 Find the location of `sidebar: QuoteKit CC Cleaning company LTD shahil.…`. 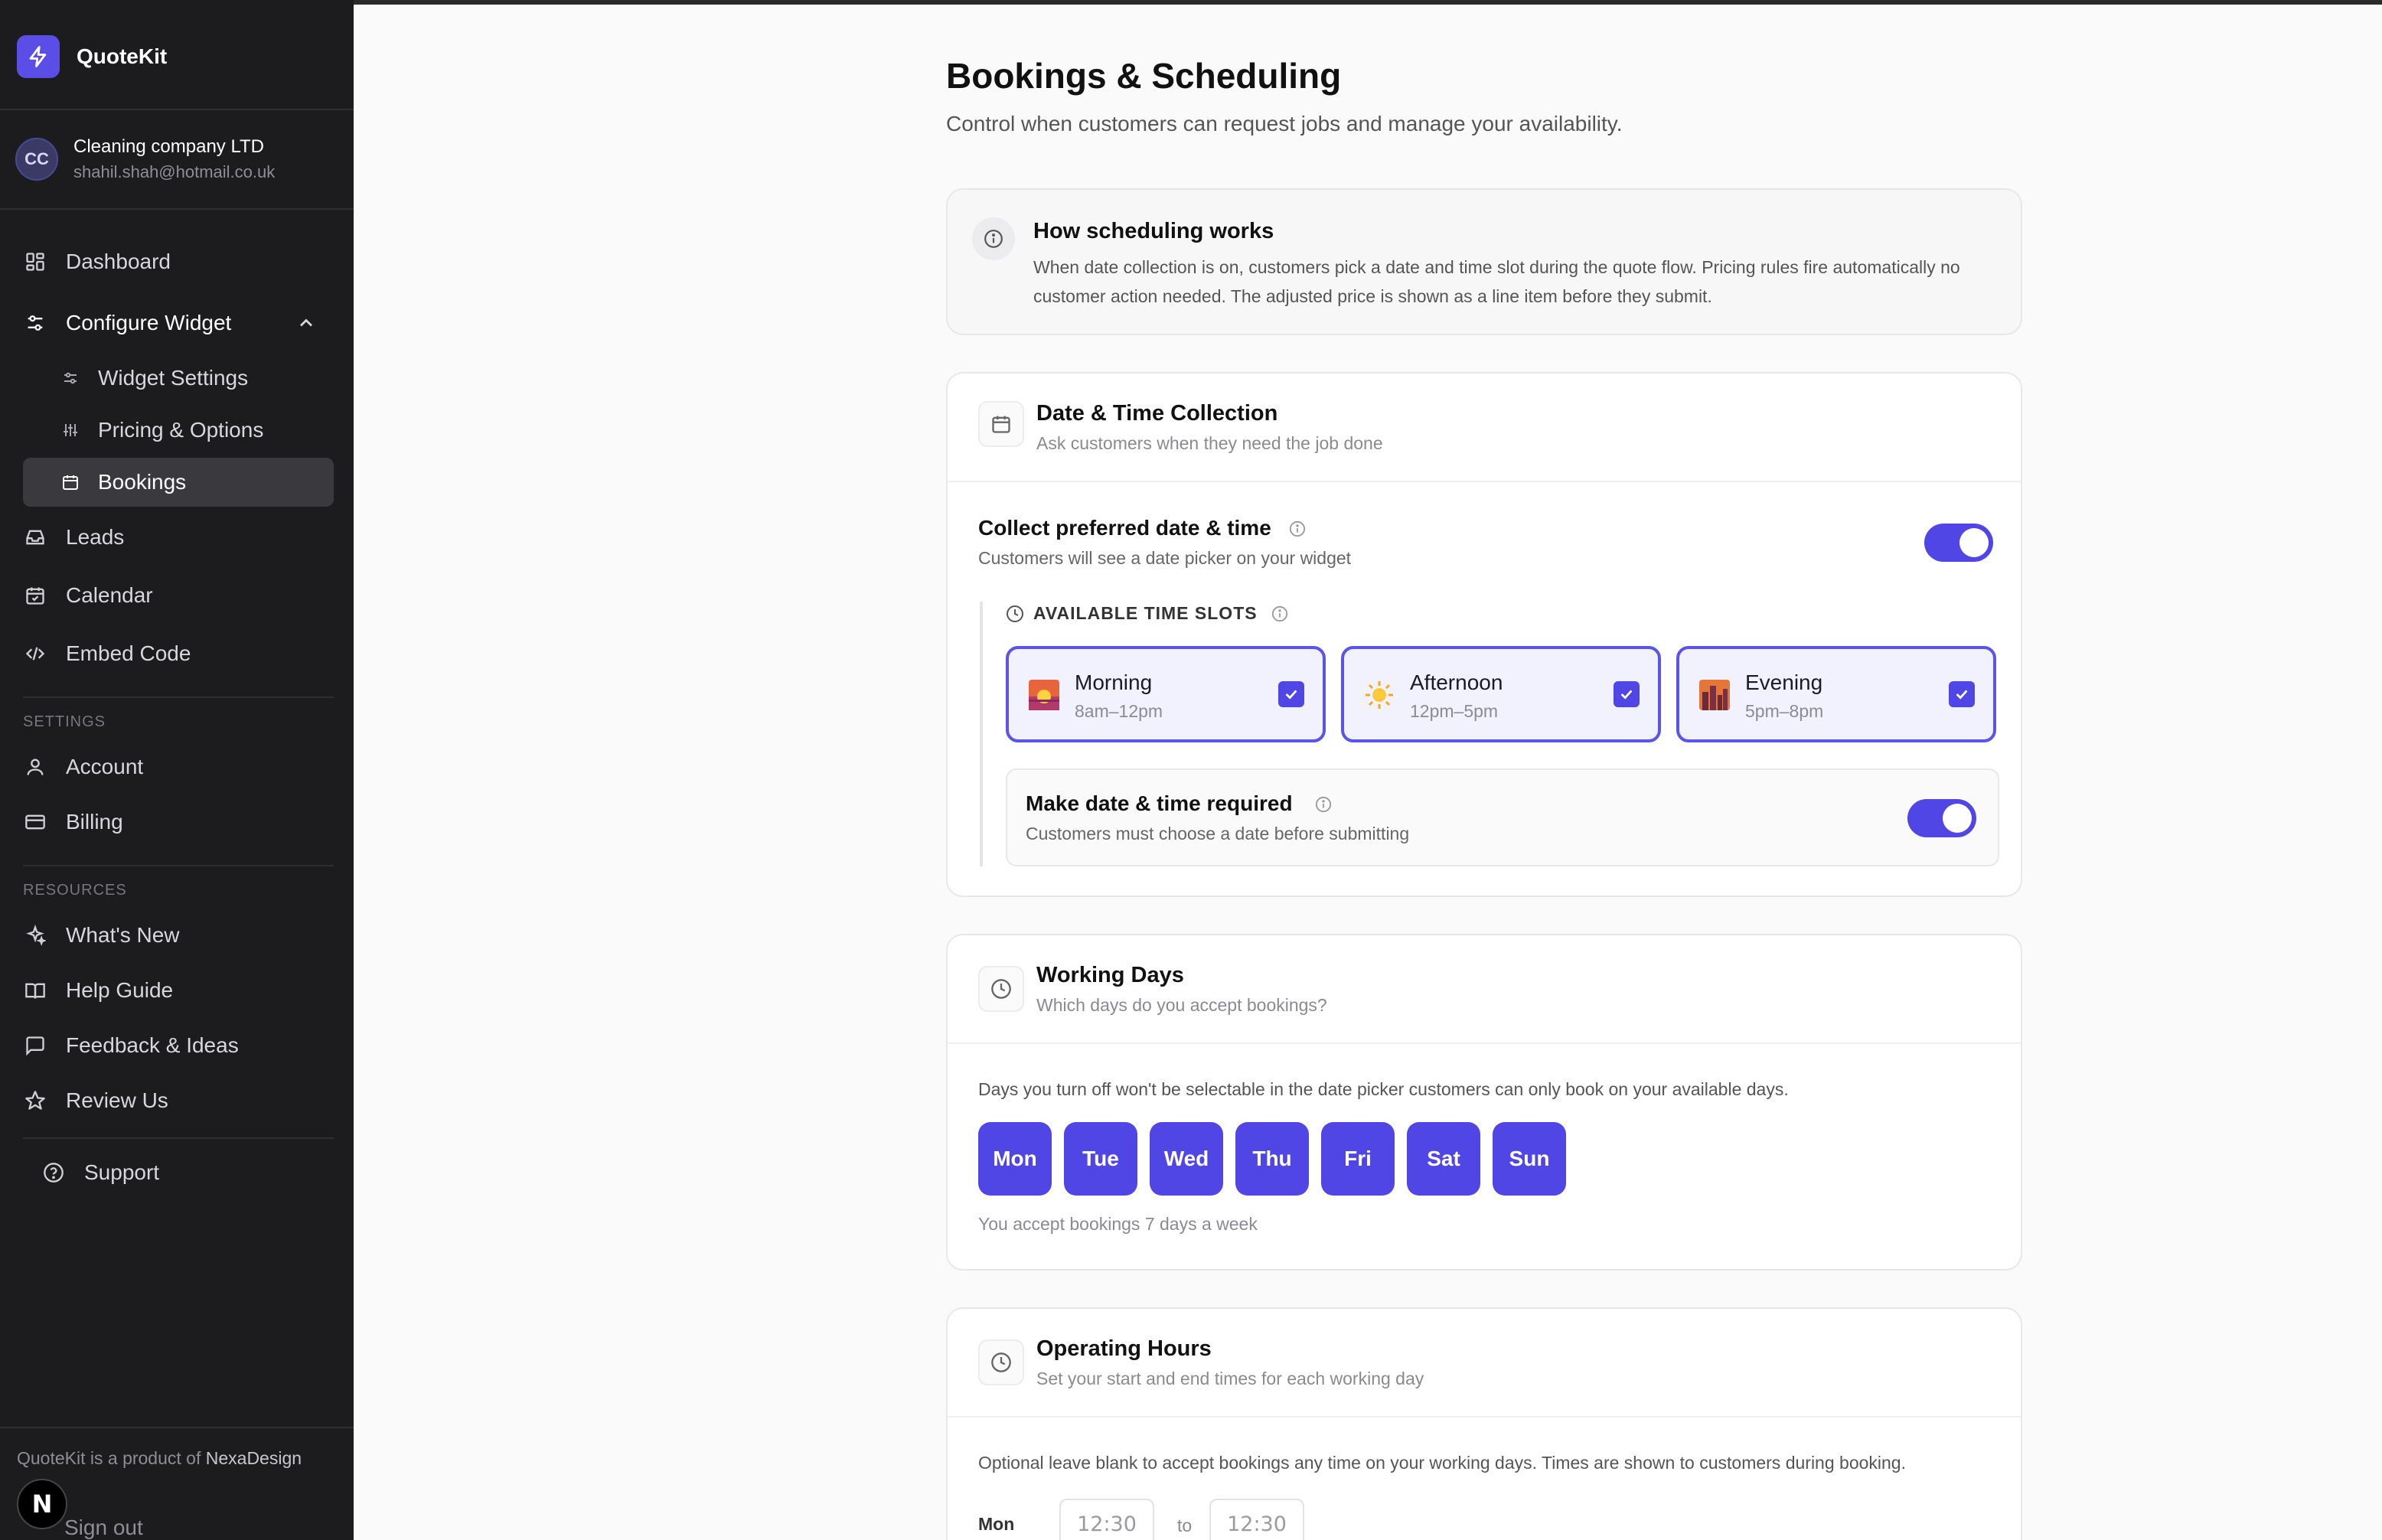

sidebar: QuoteKit CC Cleaning company LTD shahil.… is located at coordinates (177, 770).